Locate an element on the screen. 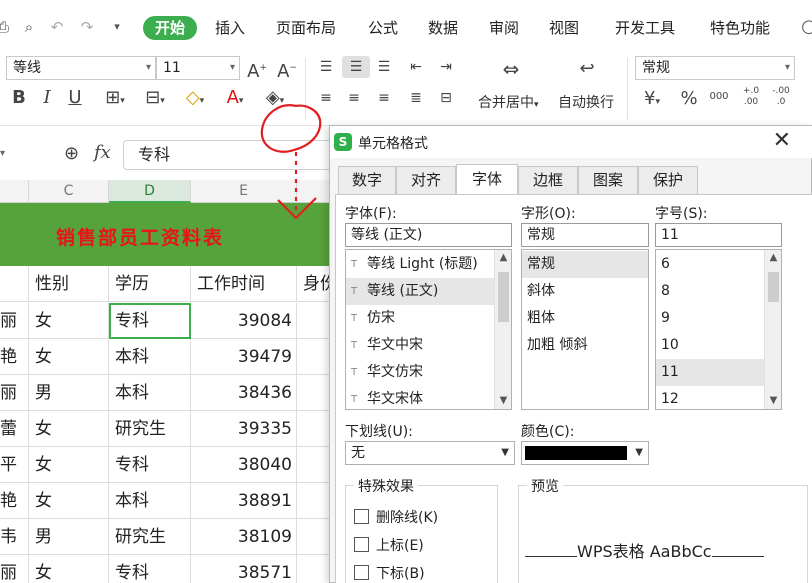 The height and width of the screenshot is (583, 812). column-header-b is located at coordinates (14, 191).